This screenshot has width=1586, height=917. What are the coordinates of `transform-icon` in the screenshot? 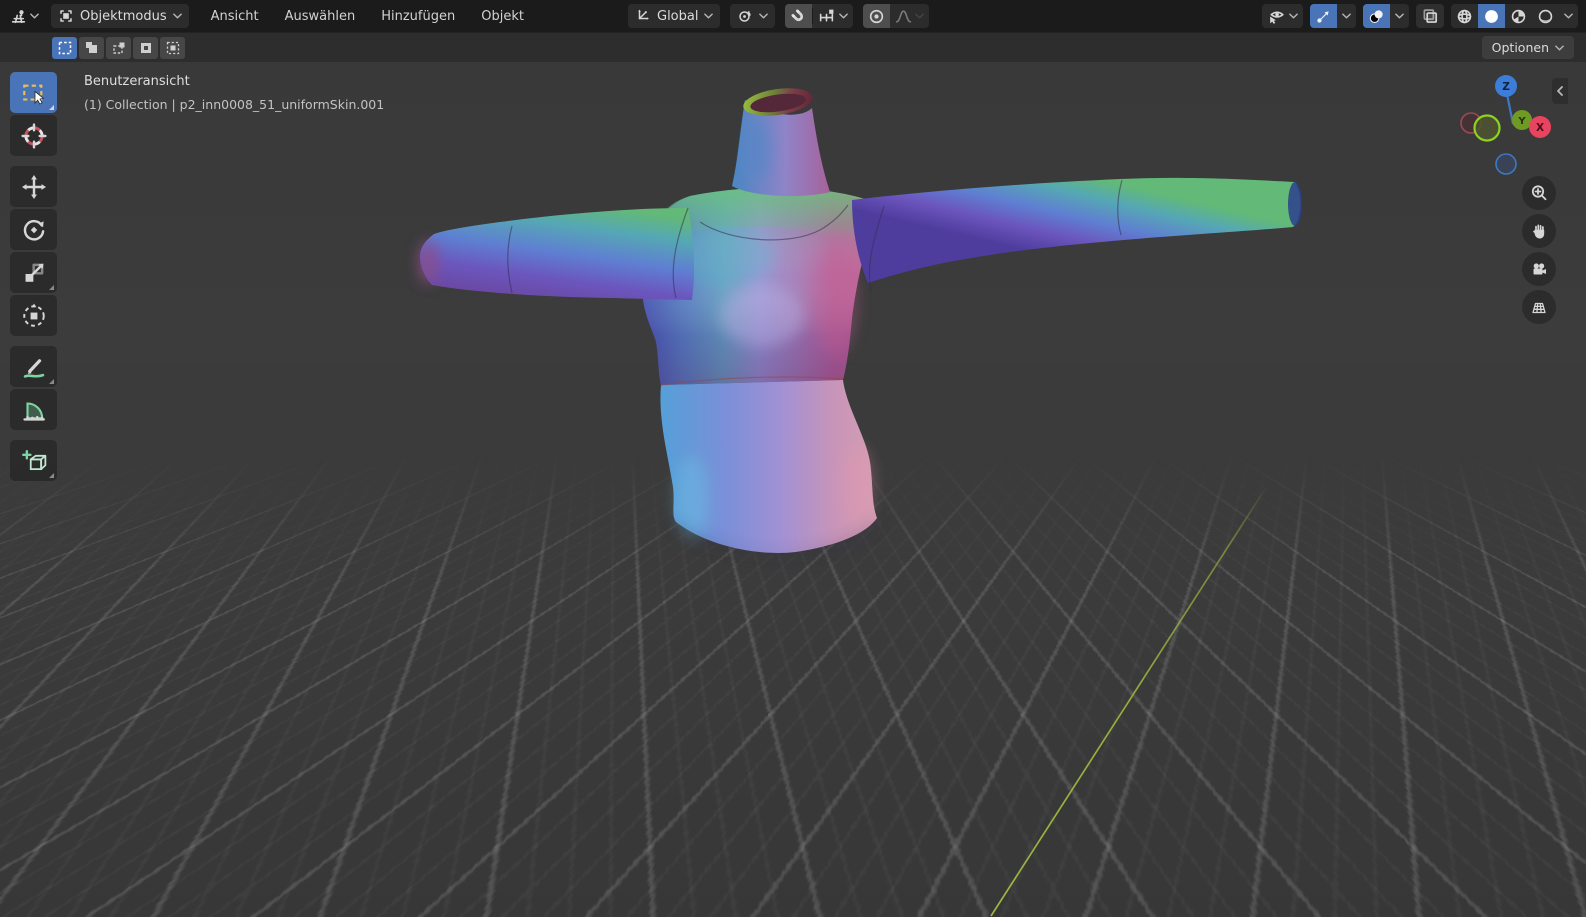 It's located at (33, 315).